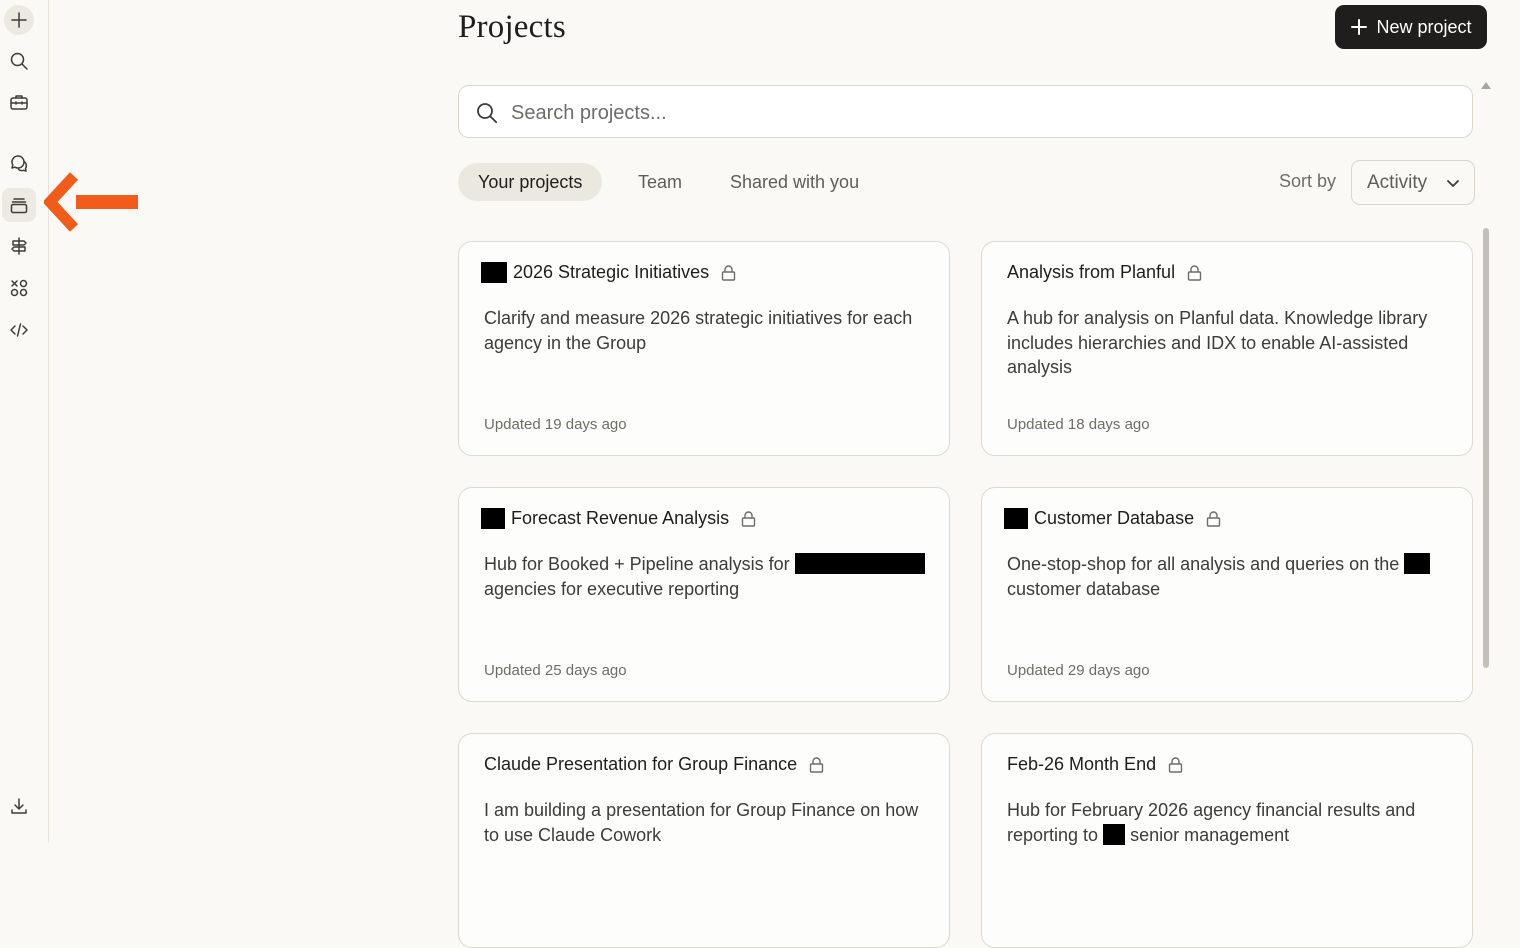  I want to click on new-chat-button, so click(19, 20).